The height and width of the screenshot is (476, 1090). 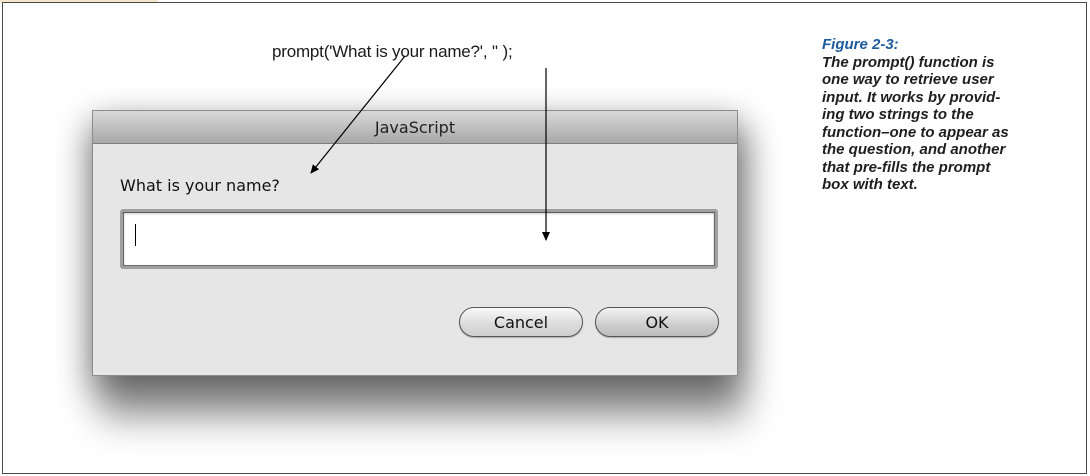 I want to click on text-caret, so click(x=135, y=235).